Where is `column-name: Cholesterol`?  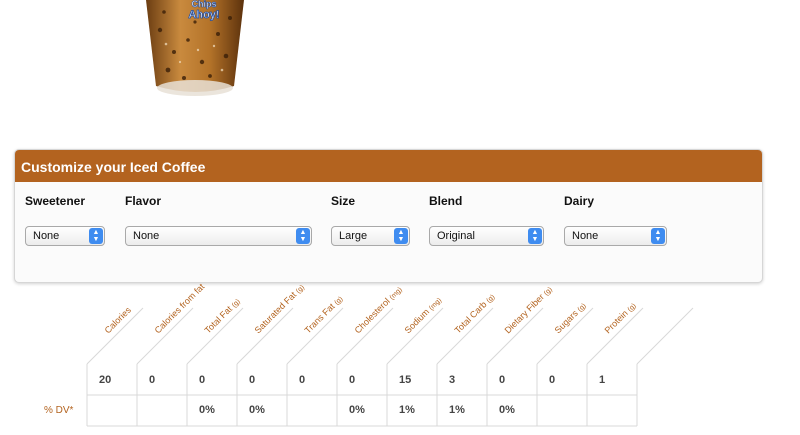
column-name: Cholesterol is located at coordinates (372, 316).